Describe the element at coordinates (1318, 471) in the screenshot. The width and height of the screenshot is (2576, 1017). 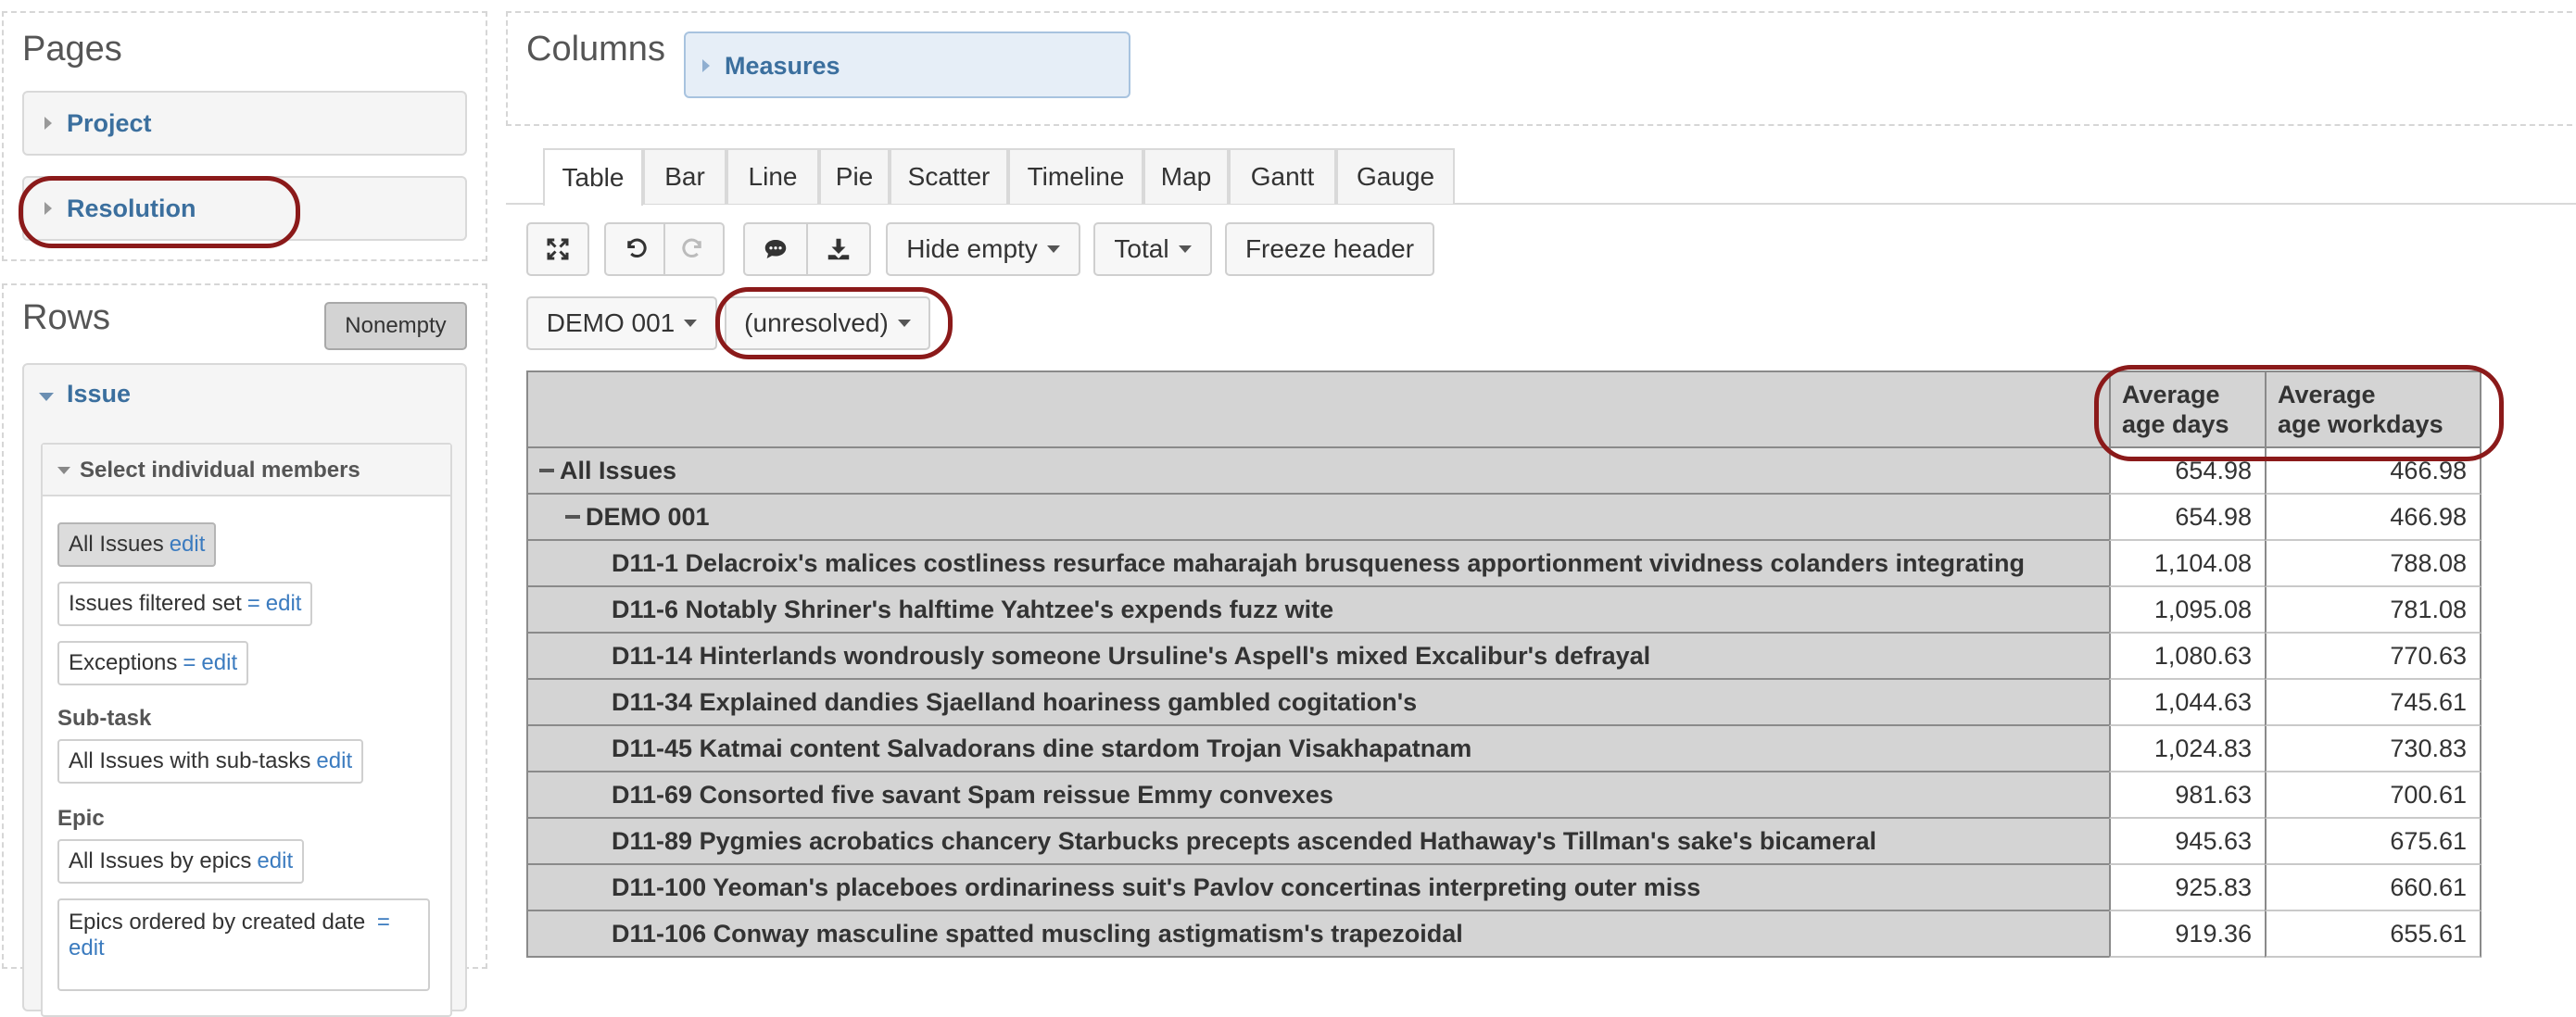
I see `table-row-label: All Issues` at that location.